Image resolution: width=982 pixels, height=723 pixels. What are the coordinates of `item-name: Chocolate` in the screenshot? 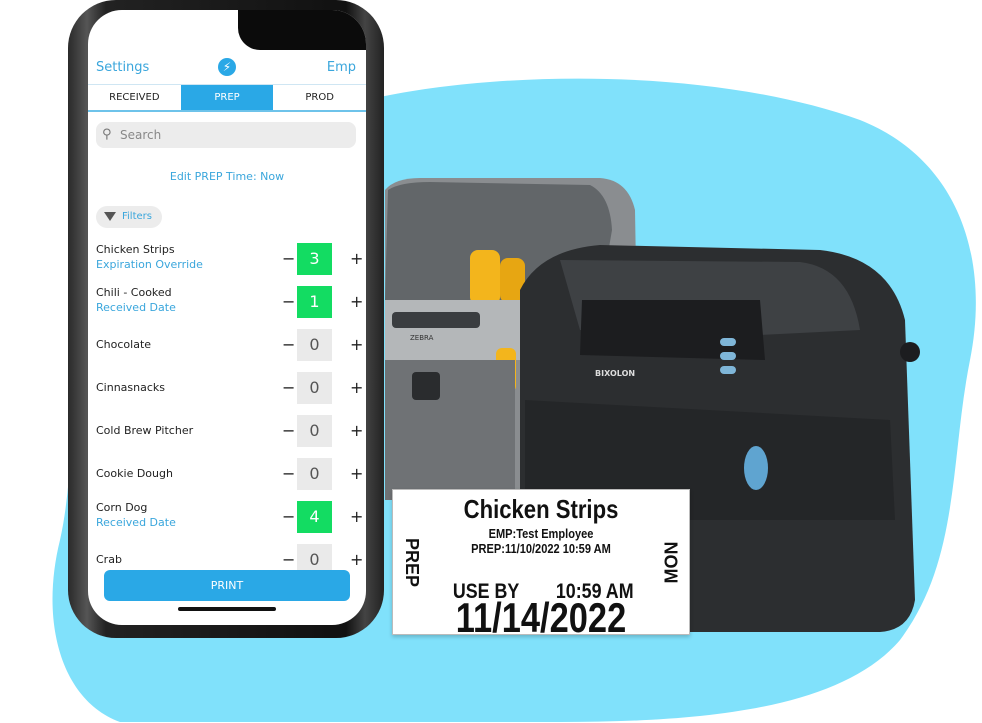 It's located at (124, 344).